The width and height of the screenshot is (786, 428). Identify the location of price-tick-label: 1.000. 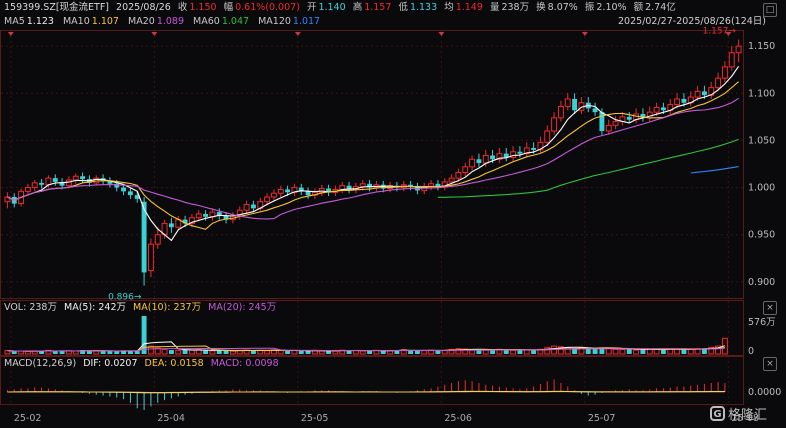
(761, 188).